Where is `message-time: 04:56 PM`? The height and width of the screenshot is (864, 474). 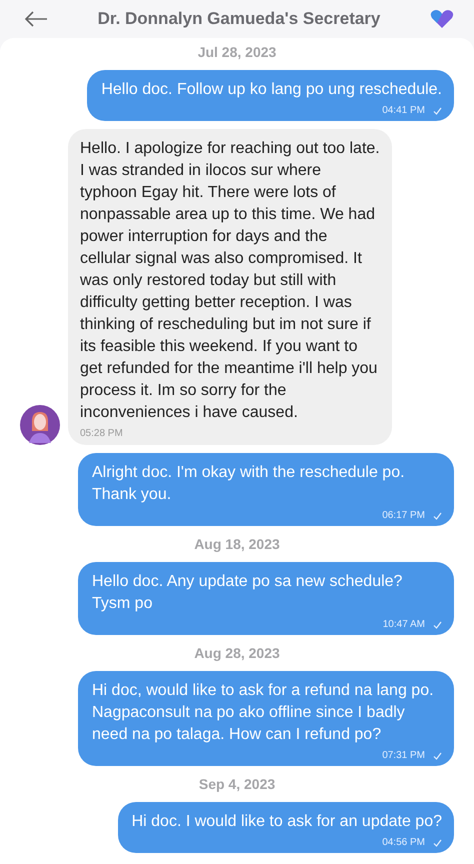
message-time: 04:56 PM is located at coordinates (403, 842).